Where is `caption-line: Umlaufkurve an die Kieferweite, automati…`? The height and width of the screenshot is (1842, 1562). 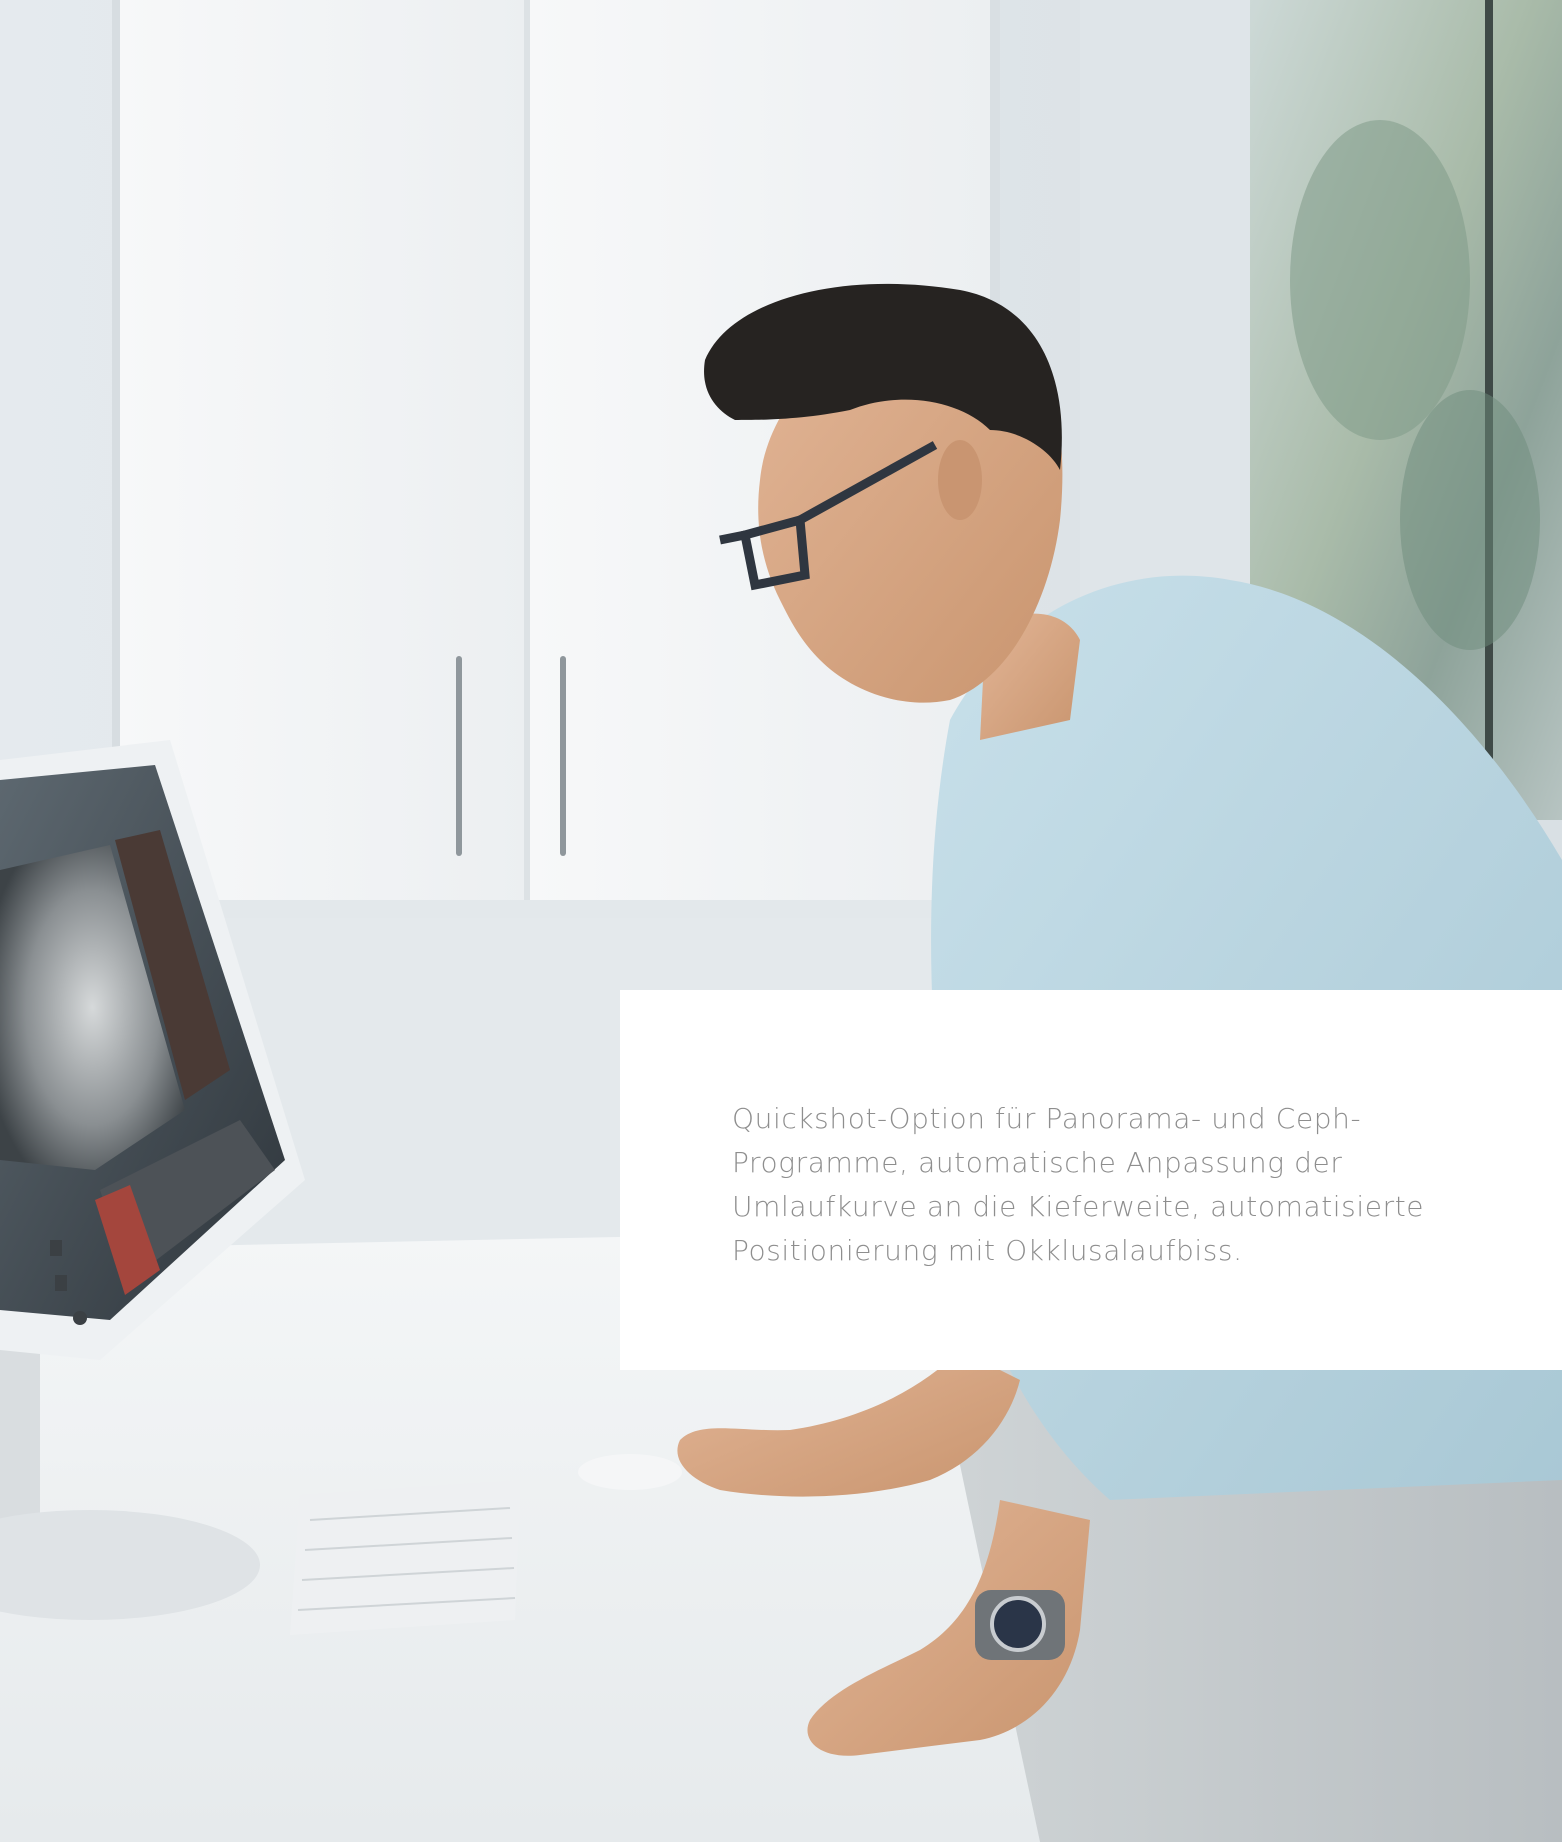 caption-line: Umlaufkurve an die Kieferweite, automati… is located at coordinates (1078, 1206).